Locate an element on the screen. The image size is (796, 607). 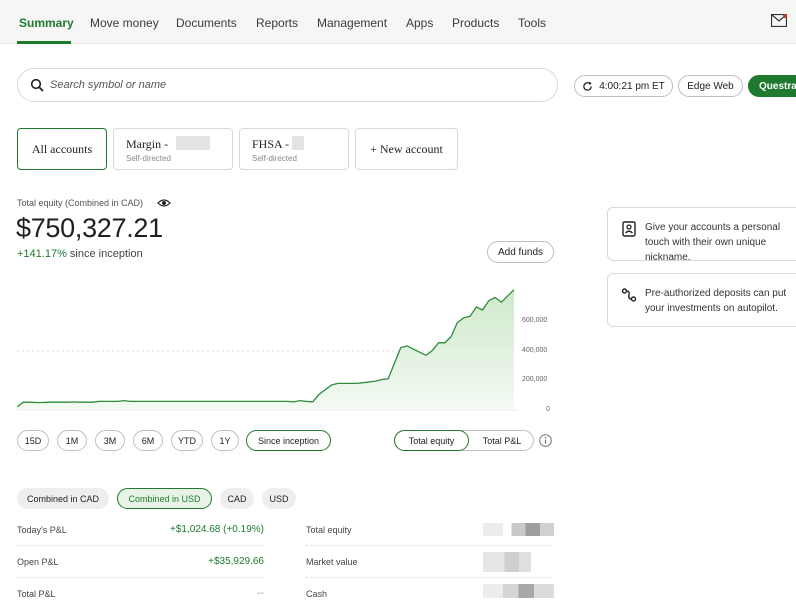
toggle-total-equity: Total equity is located at coordinates (431, 440).